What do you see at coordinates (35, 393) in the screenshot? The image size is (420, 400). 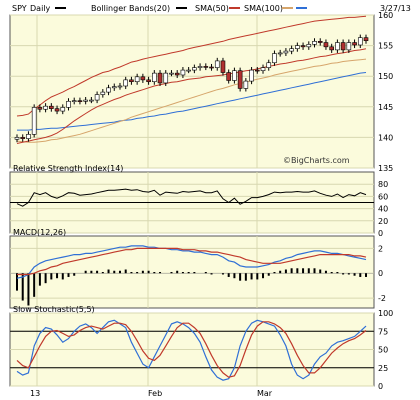 I see `x-label-jan: 13` at bounding box center [35, 393].